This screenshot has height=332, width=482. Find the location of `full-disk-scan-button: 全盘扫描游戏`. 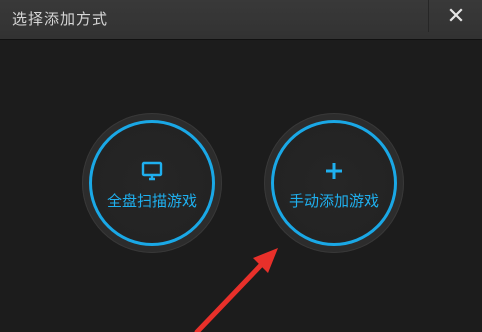

full-disk-scan-button: 全盘扫描游戏 is located at coordinates (152, 183).